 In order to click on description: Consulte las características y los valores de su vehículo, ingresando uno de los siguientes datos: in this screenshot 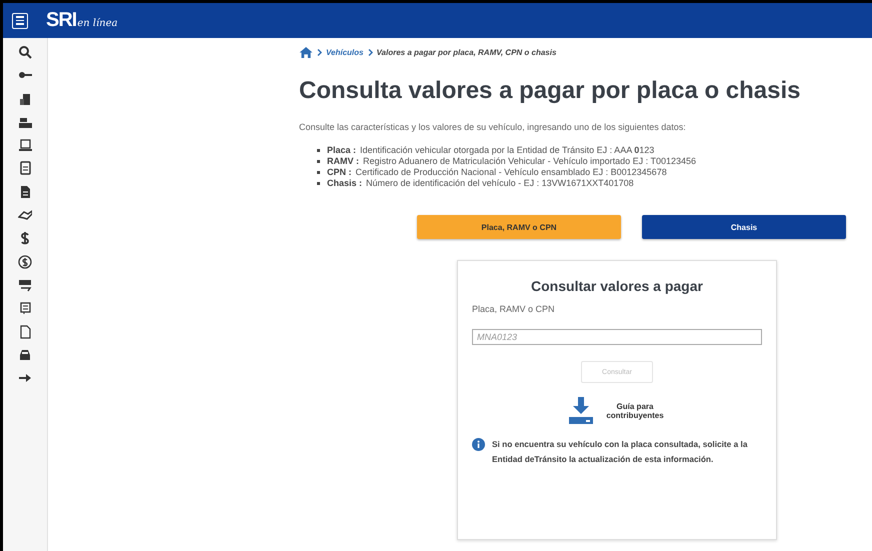, I will do `click(493, 127)`.